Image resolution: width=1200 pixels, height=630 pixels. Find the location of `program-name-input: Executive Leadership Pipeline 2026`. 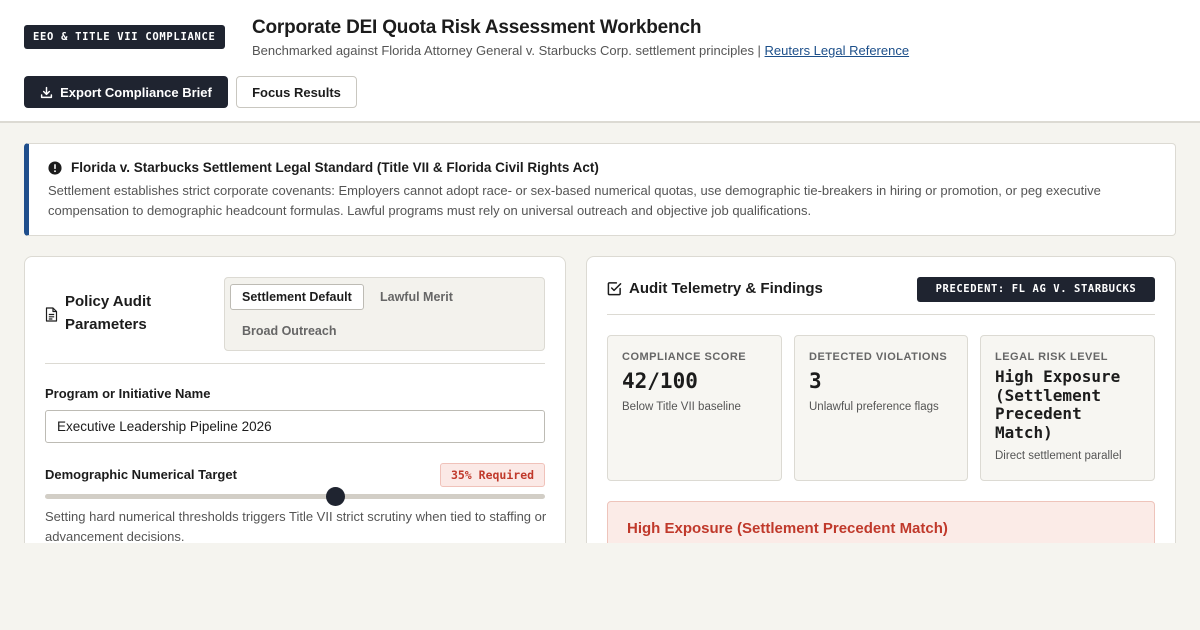

program-name-input: Executive Leadership Pipeline 2026 is located at coordinates (295, 426).